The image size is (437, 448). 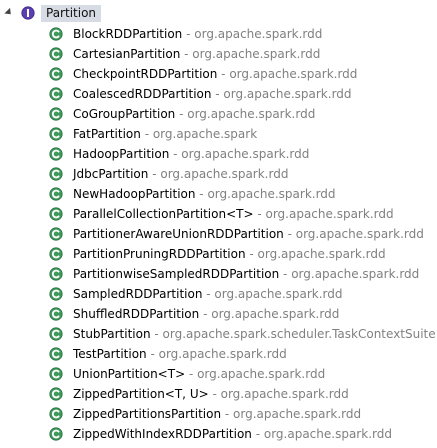 I want to click on tree-item-label: HadoopPartition - org.apache.spark.rdd, so click(x=191, y=154).